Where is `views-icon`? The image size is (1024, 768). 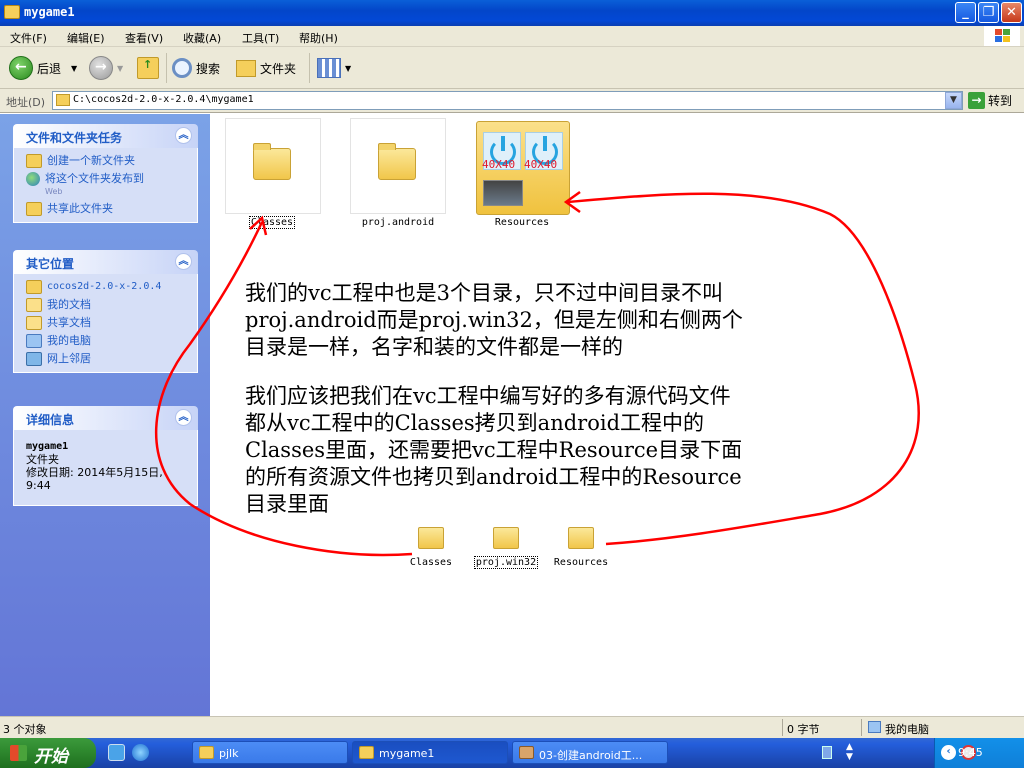 views-icon is located at coordinates (329, 68).